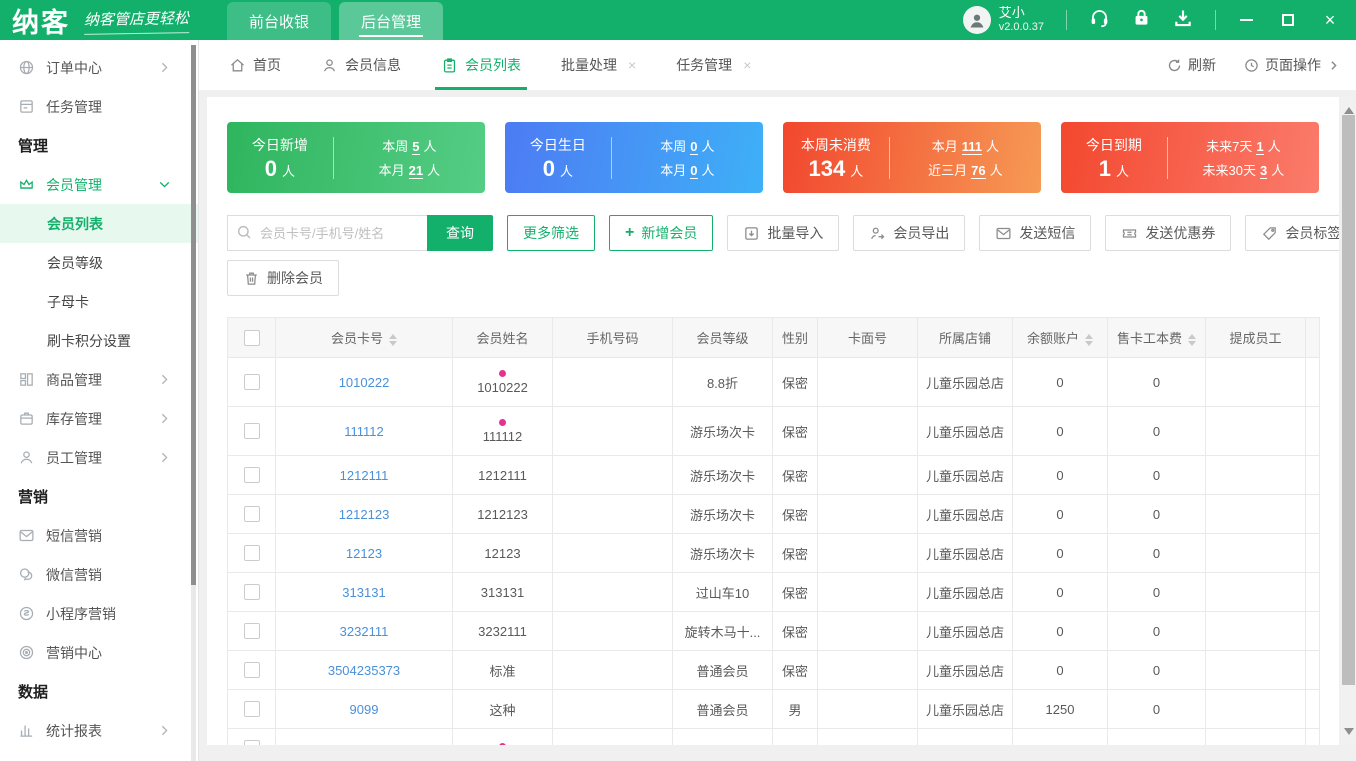  What do you see at coordinates (99, 418) in the screenshot?
I see `sidebar-item-库存管理: 库存管理` at bounding box center [99, 418].